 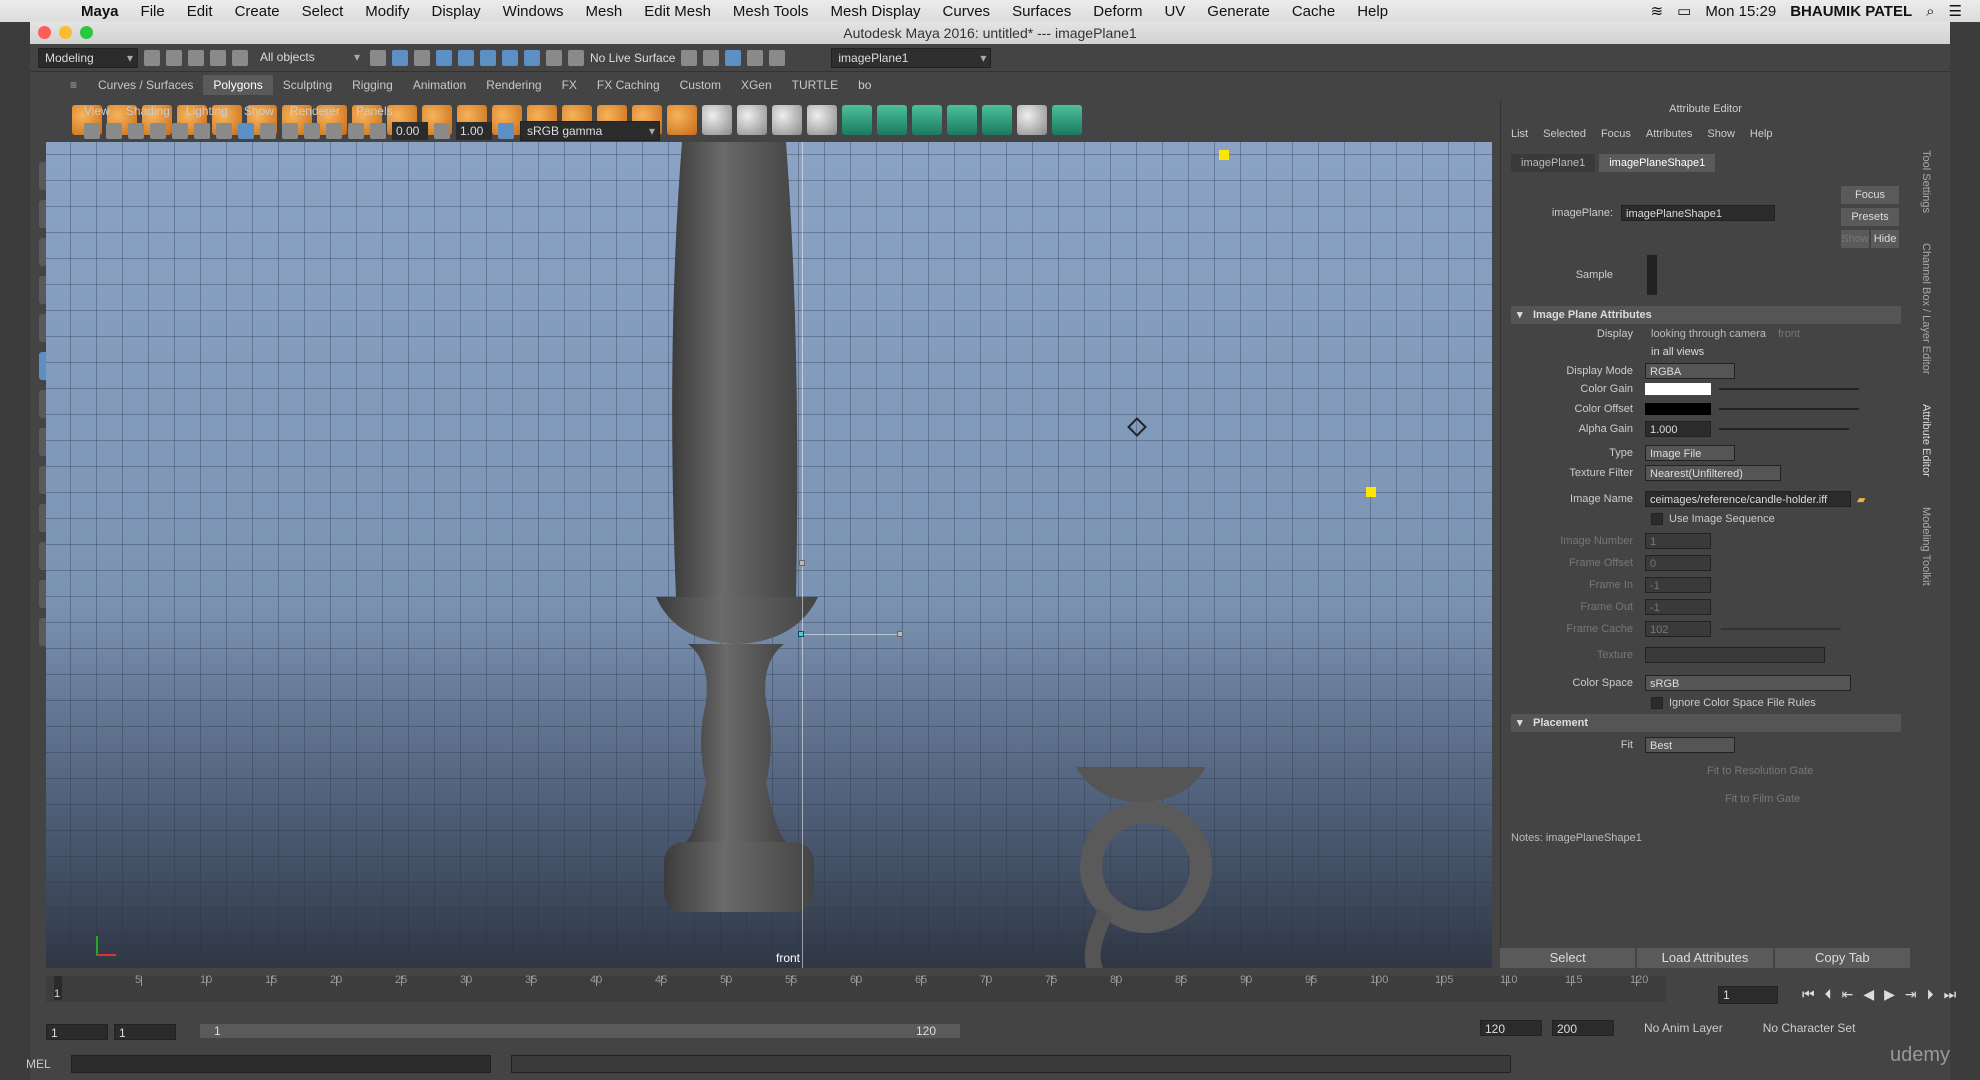 I want to click on shelf-tab-rigging: Rigging, so click(x=372, y=85).